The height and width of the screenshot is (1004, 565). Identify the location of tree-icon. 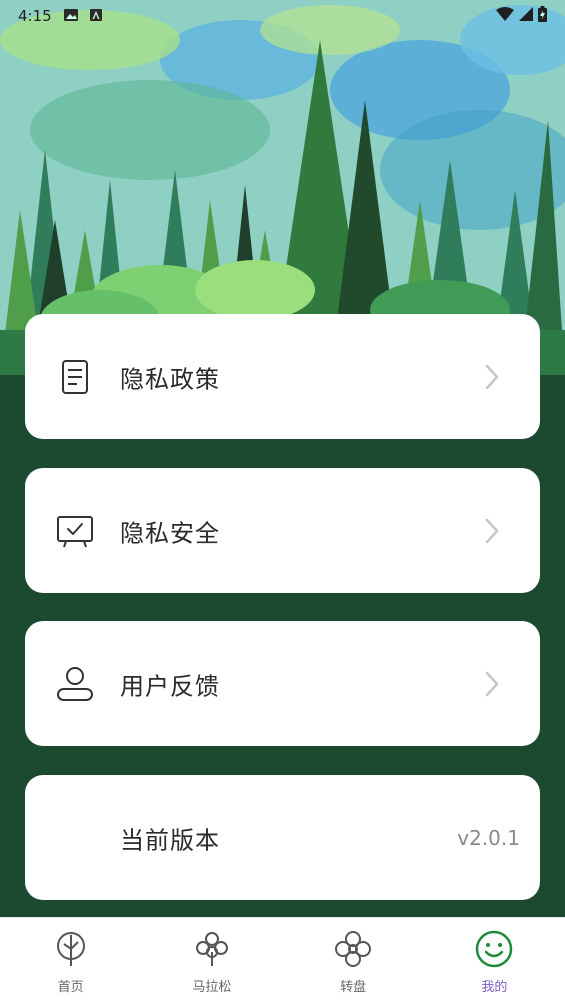
(70, 949).